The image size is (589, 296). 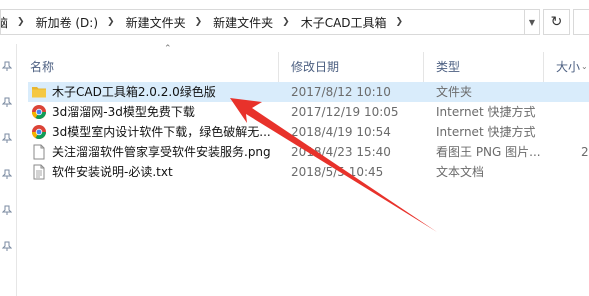 I want to click on column-header-date: 修改日期, so click(x=315, y=69).